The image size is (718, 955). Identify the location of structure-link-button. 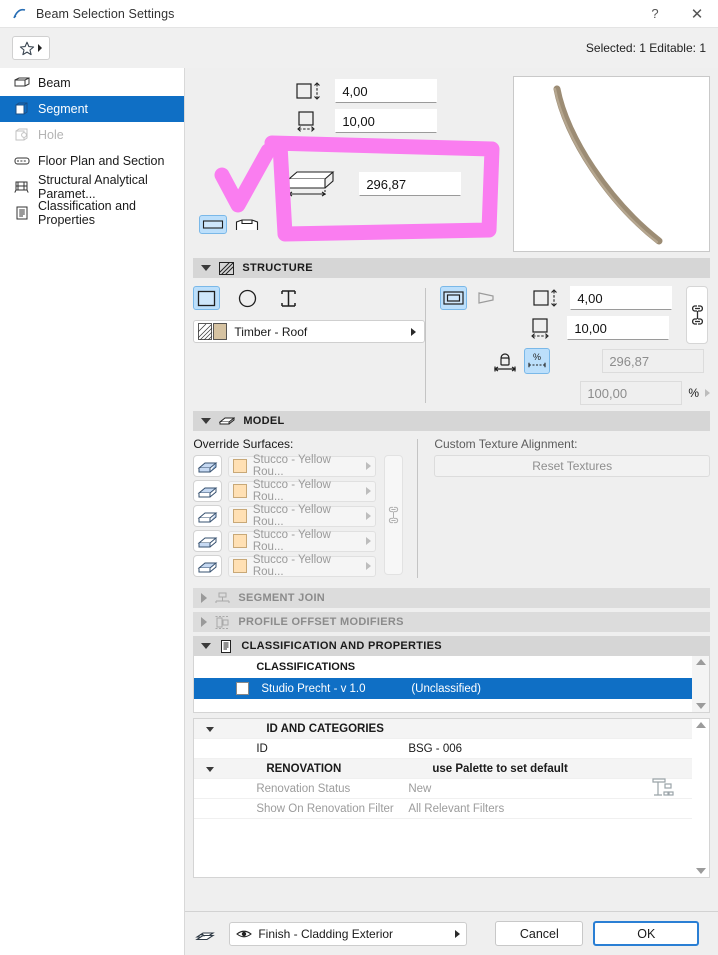
(697, 315).